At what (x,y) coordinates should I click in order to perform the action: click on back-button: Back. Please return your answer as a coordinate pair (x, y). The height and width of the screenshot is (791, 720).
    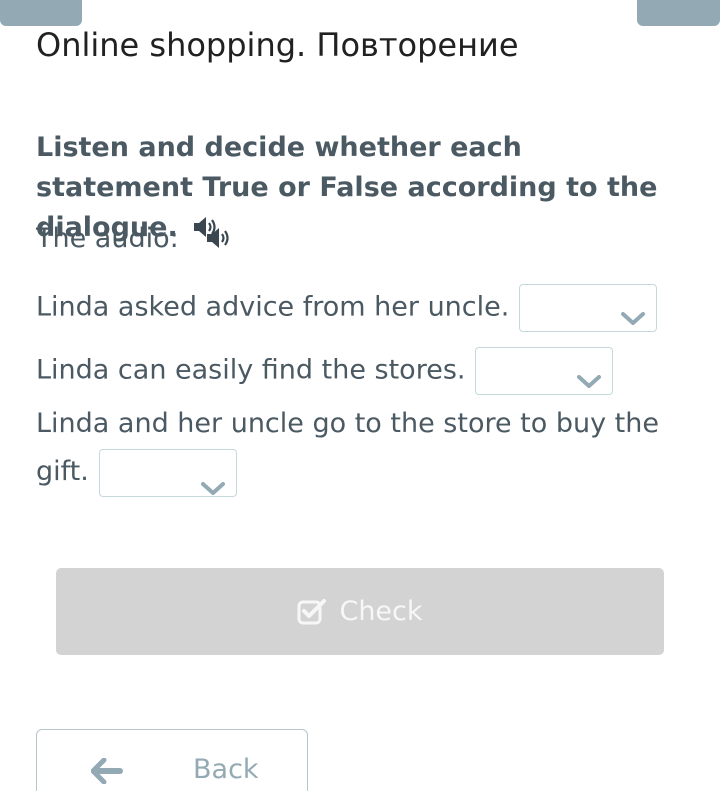
    Looking at the image, I should click on (172, 760).